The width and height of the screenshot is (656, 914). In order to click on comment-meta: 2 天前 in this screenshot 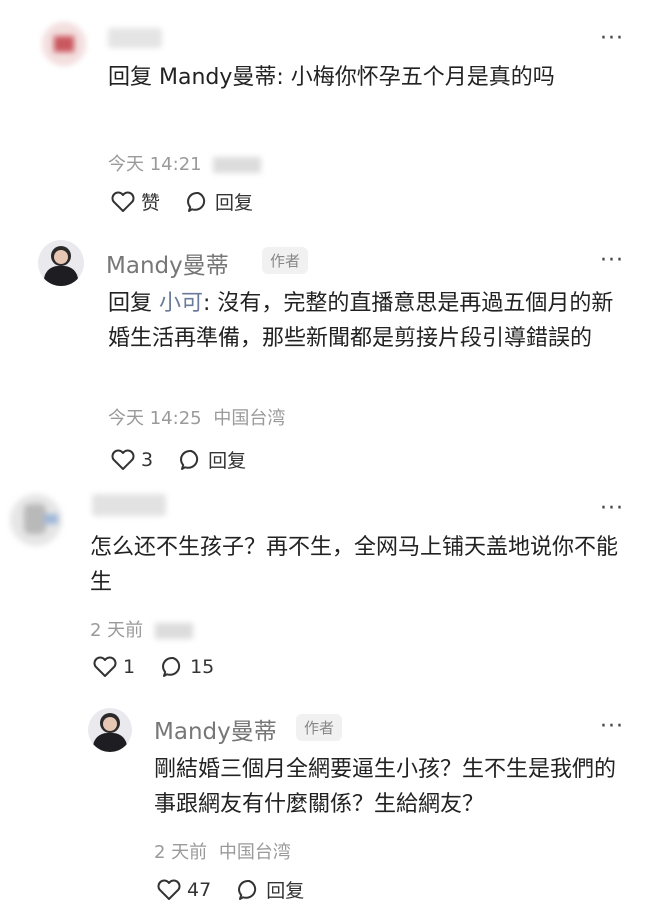, I will do `click(141, 629)`.